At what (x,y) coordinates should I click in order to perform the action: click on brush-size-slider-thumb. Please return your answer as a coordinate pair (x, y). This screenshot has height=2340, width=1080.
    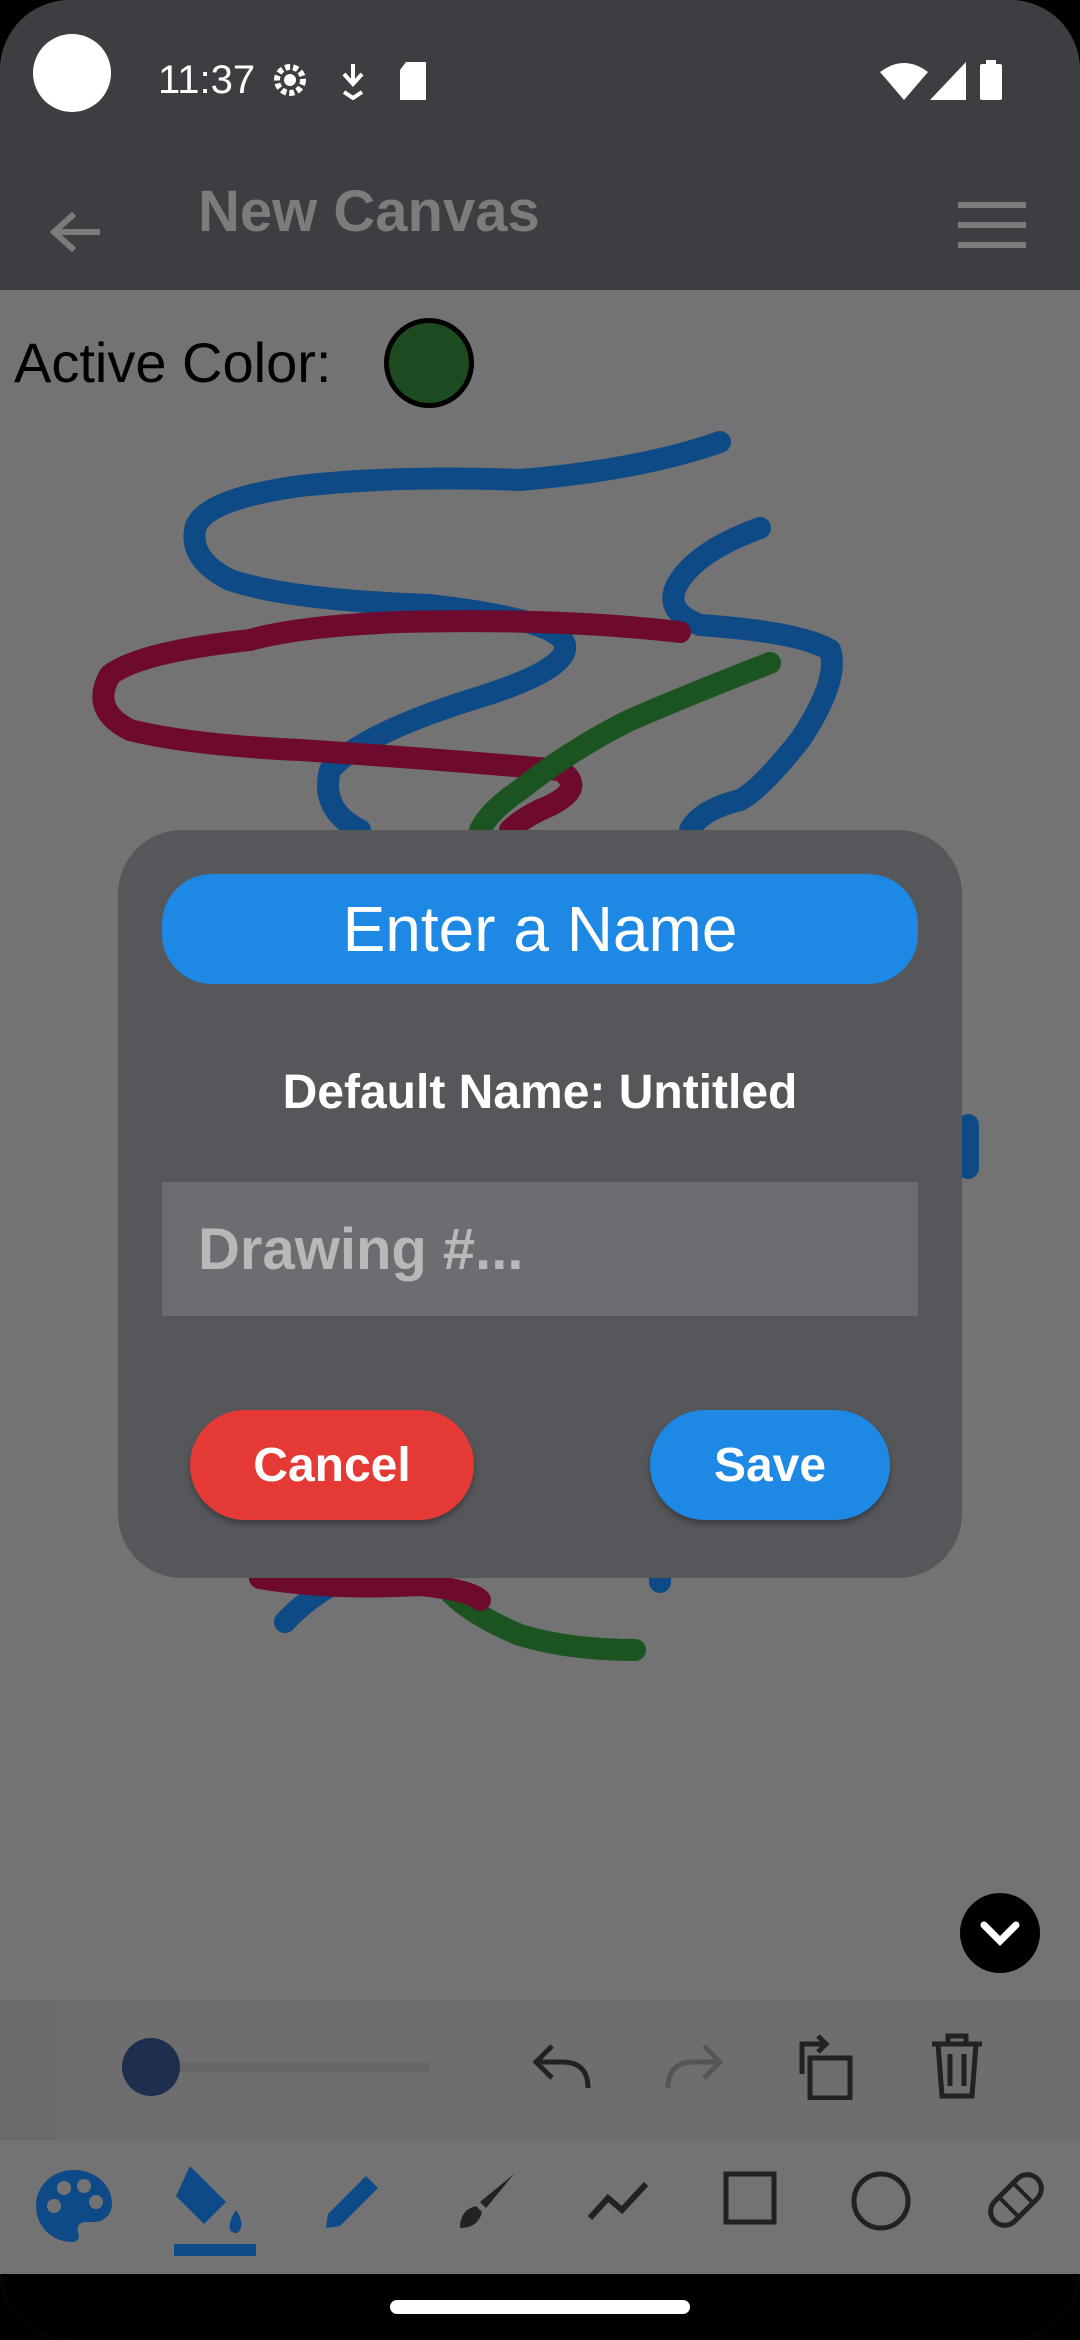
    Looking at the image, I should click on (151, 2067).